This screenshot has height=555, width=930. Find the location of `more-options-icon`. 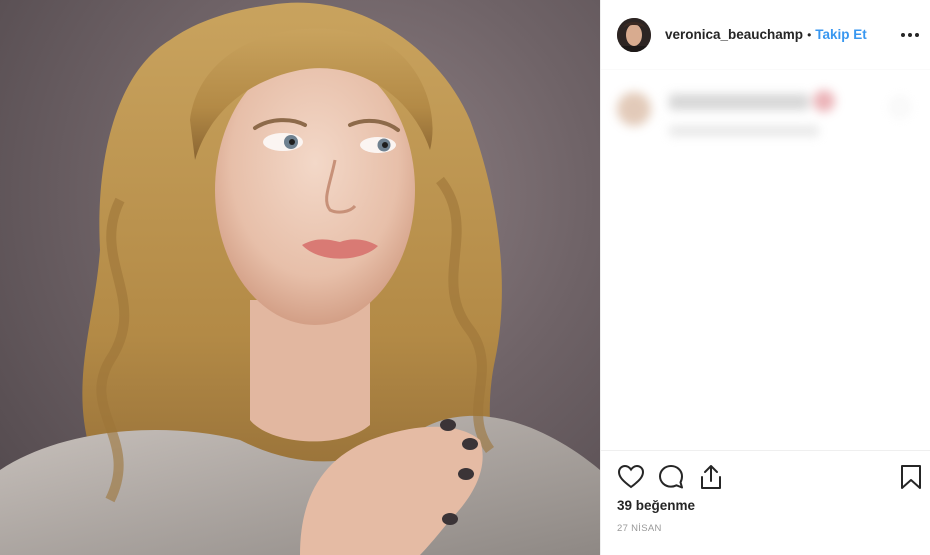

more-options-icon is located at coordinates (910, 35).